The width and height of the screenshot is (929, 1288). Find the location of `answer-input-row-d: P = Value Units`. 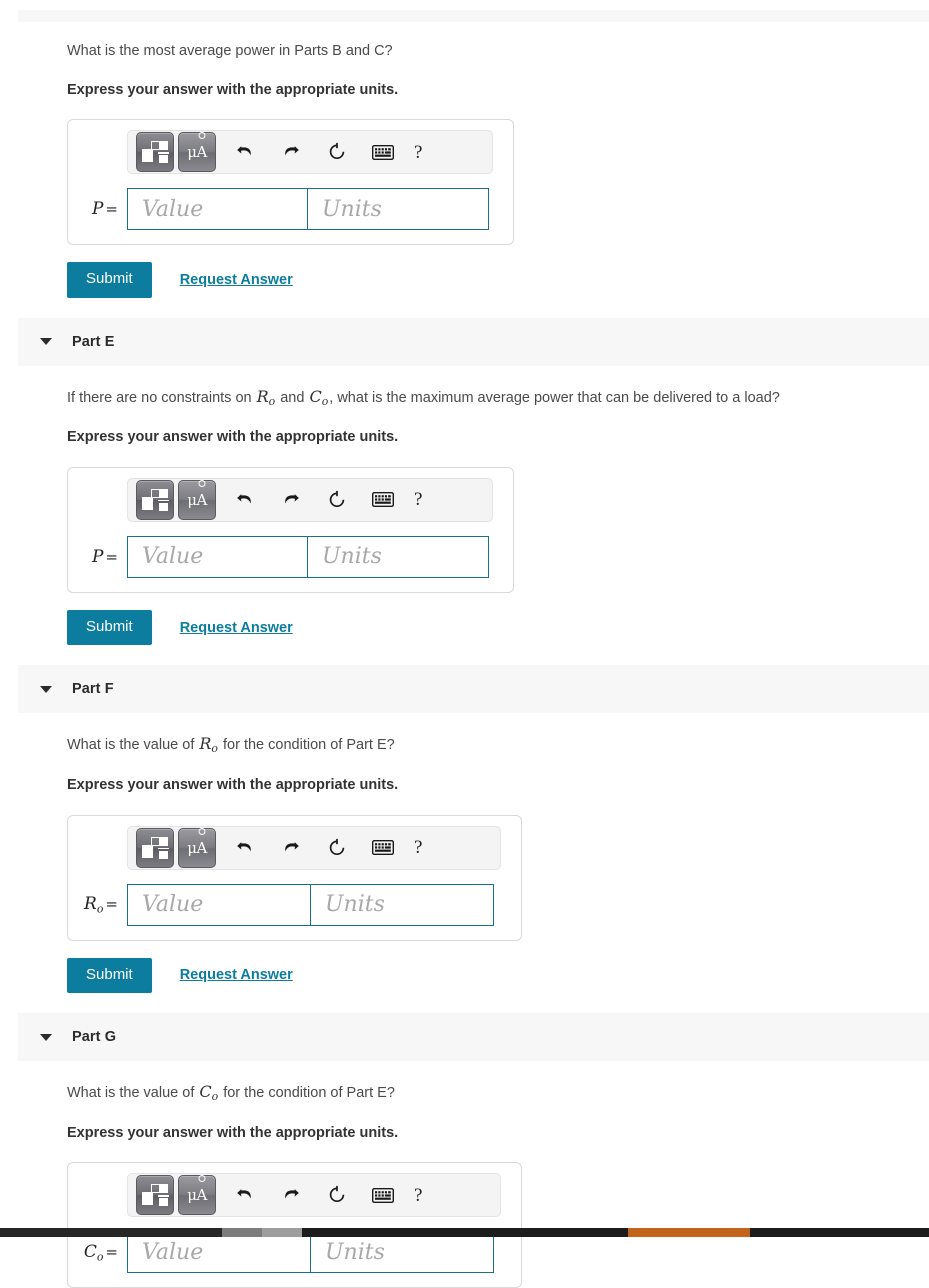

answer-input-row-d: P = Value Units is located at coordinates (290, 209).